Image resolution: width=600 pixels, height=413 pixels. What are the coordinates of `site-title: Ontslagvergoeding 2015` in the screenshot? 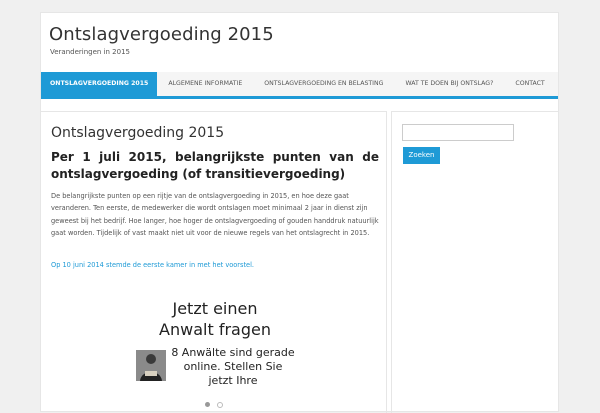 It's located at (161, 34).